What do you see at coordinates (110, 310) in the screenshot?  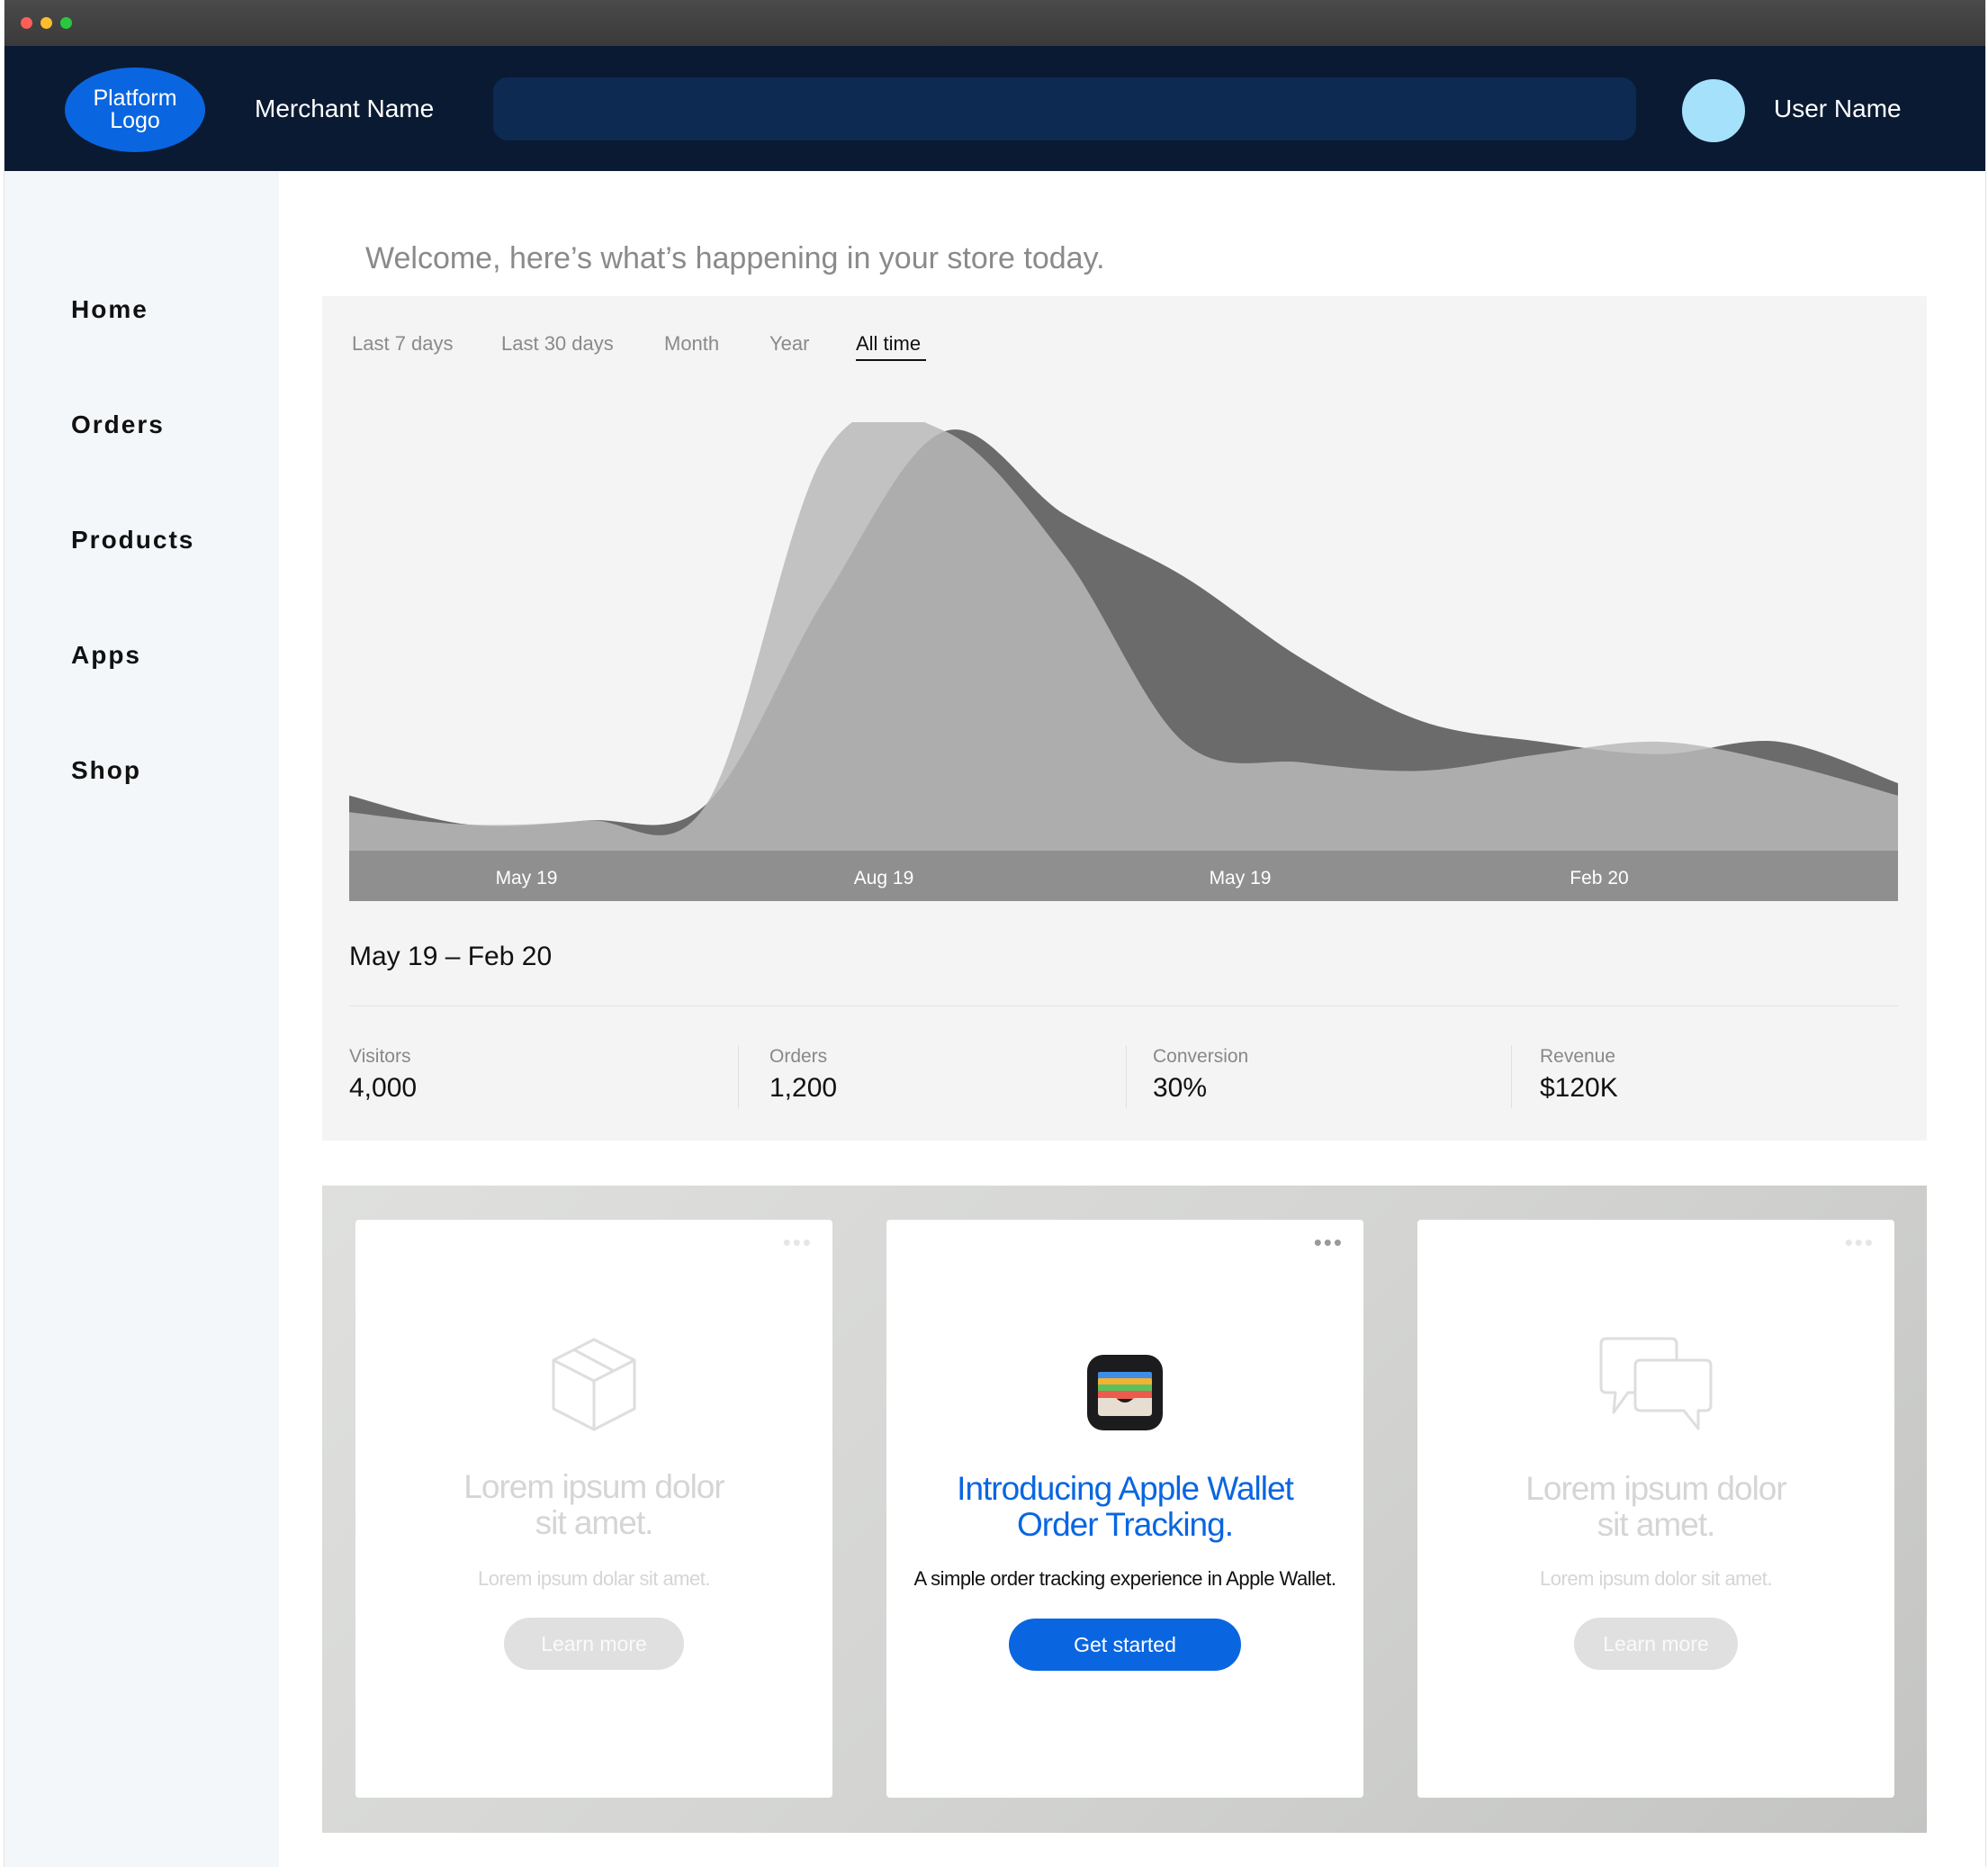 I see `sidebar-item-home: Home` at bounding box center [110, 310].